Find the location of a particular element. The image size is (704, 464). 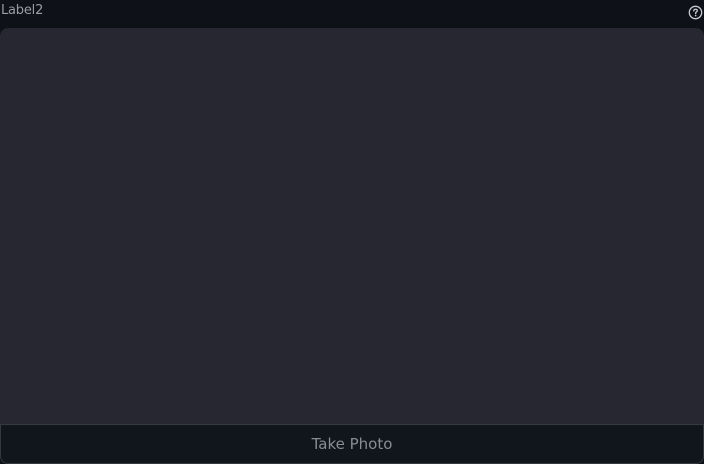

widget-label: Label2 is located at coordinates (22, 10).